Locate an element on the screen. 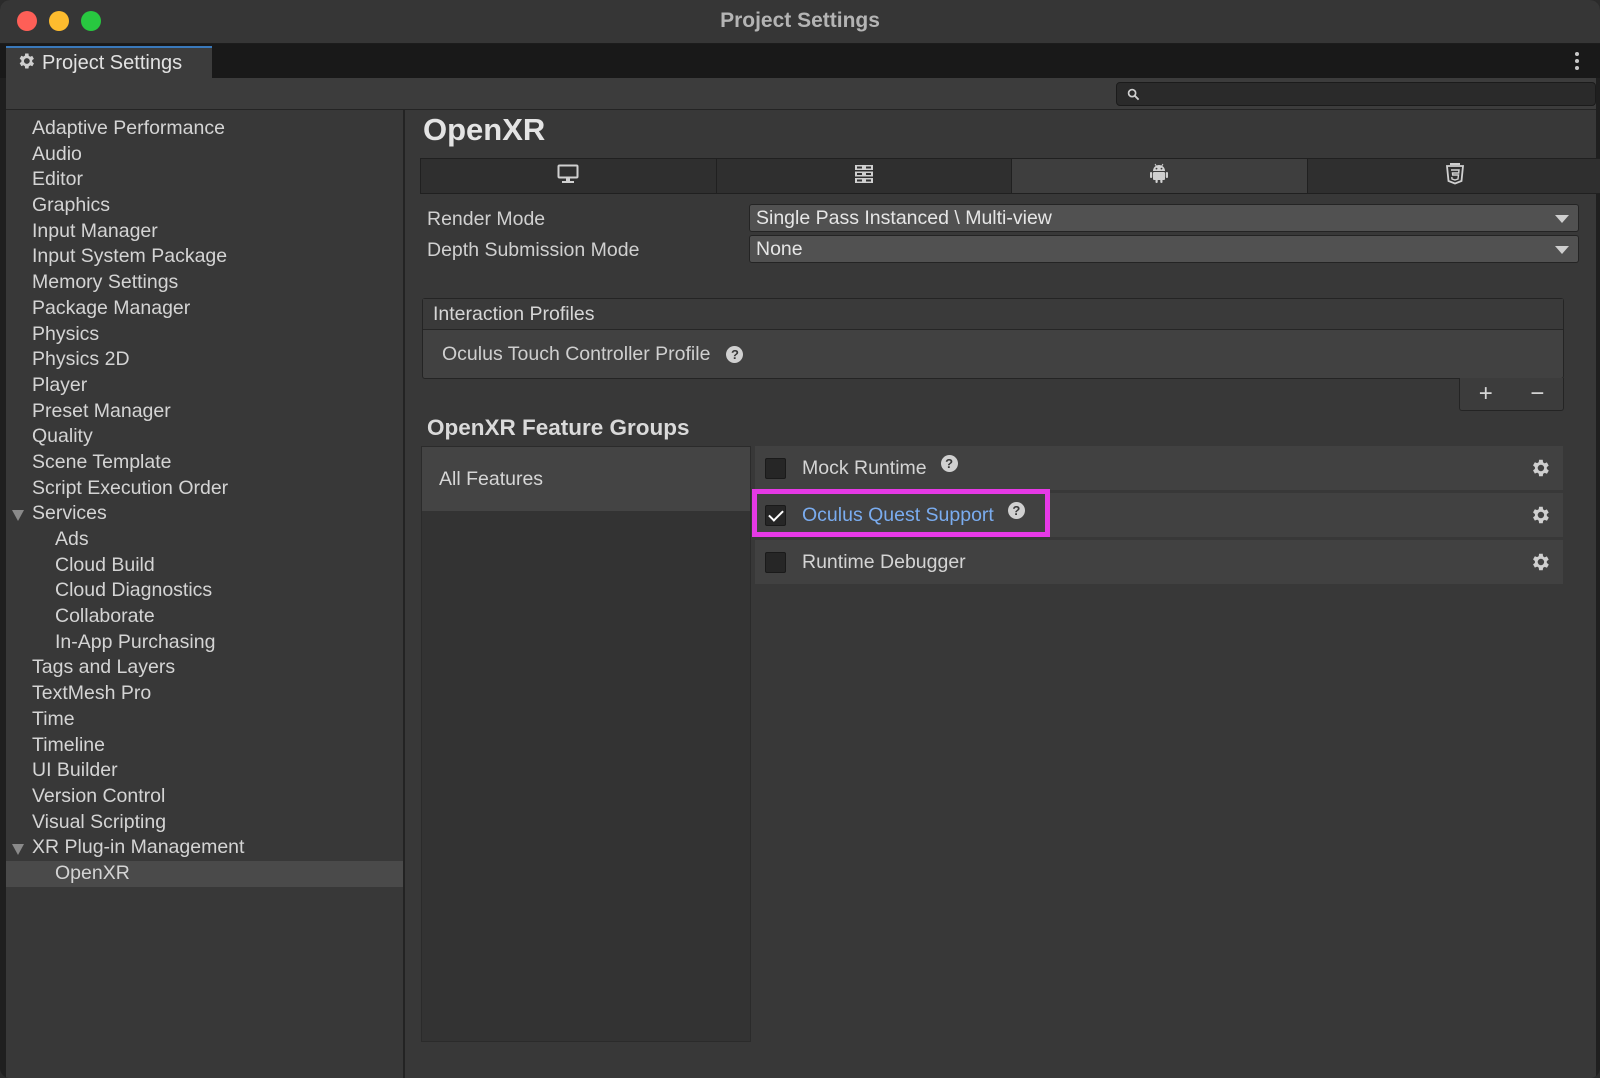  feature-row-oculus-quest-support: Oculus Quest Support ? is located at coordinates (1159, 515).